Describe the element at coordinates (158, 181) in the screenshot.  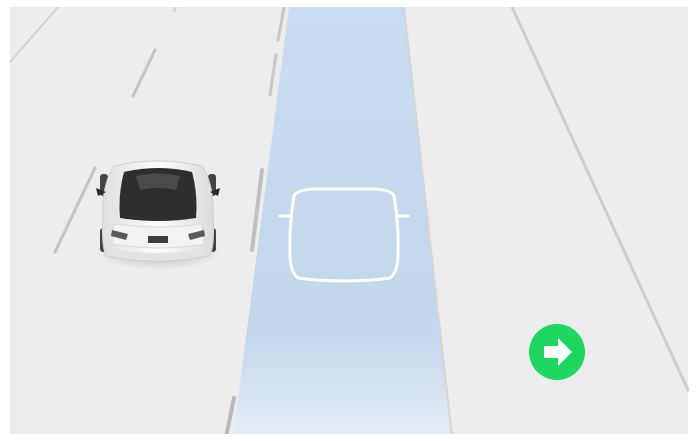
I see `roof-reflection` at that location.